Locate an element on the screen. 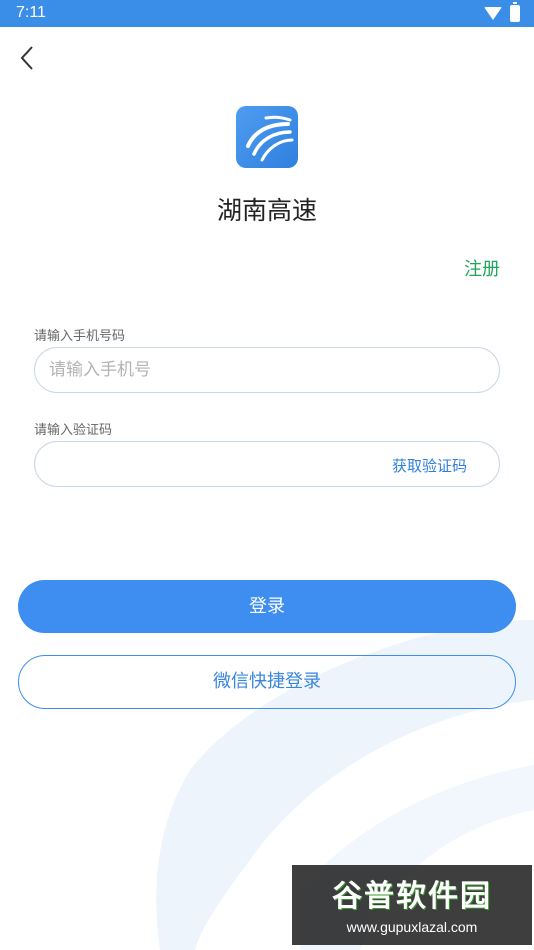 The height and width of the screenshot is (950, 534). phone-input is located at coordinates (209, 370).